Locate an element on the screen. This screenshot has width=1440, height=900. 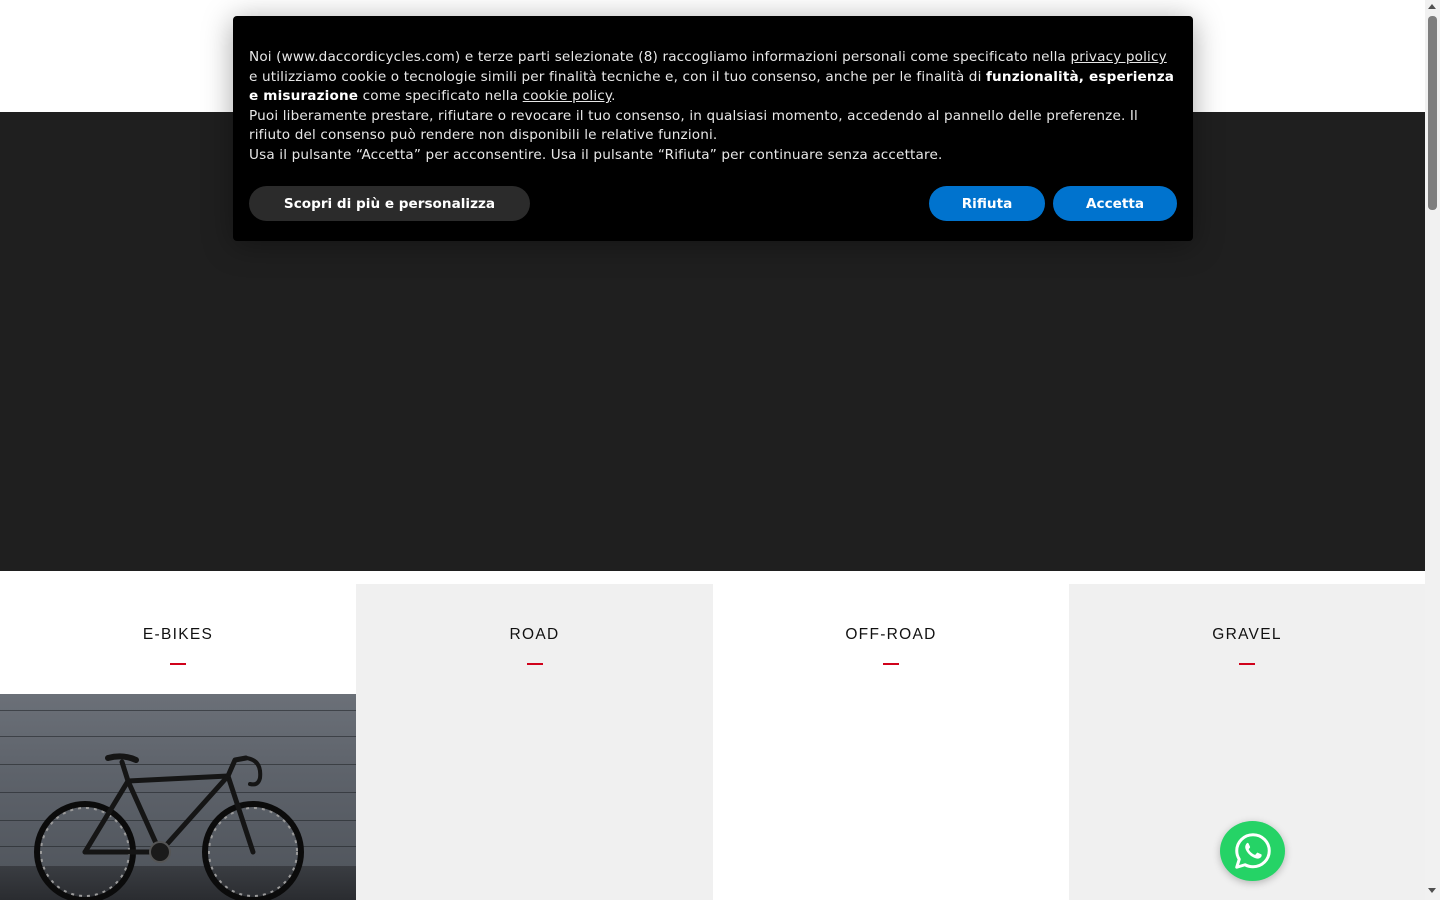
category-title: OFF-ROAD is located at coordinates (891, 634).